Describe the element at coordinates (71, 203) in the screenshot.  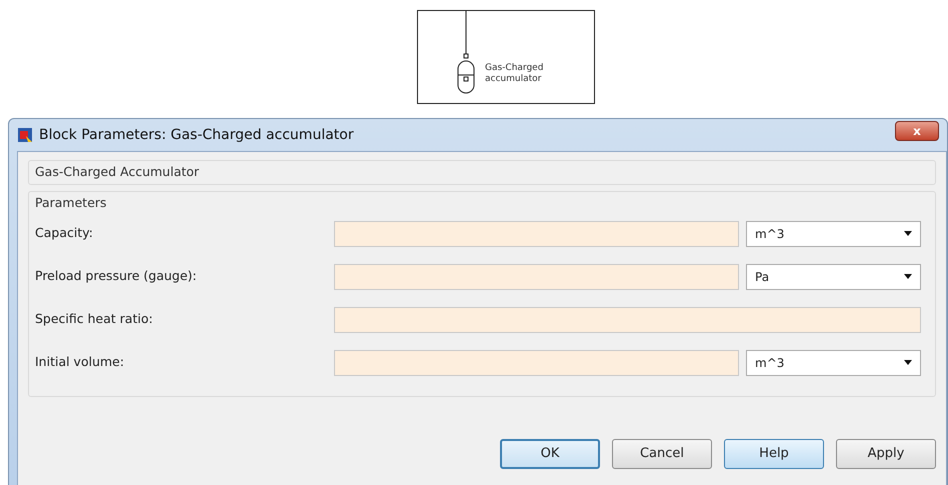
I see `group-title: Parameters` at that location.